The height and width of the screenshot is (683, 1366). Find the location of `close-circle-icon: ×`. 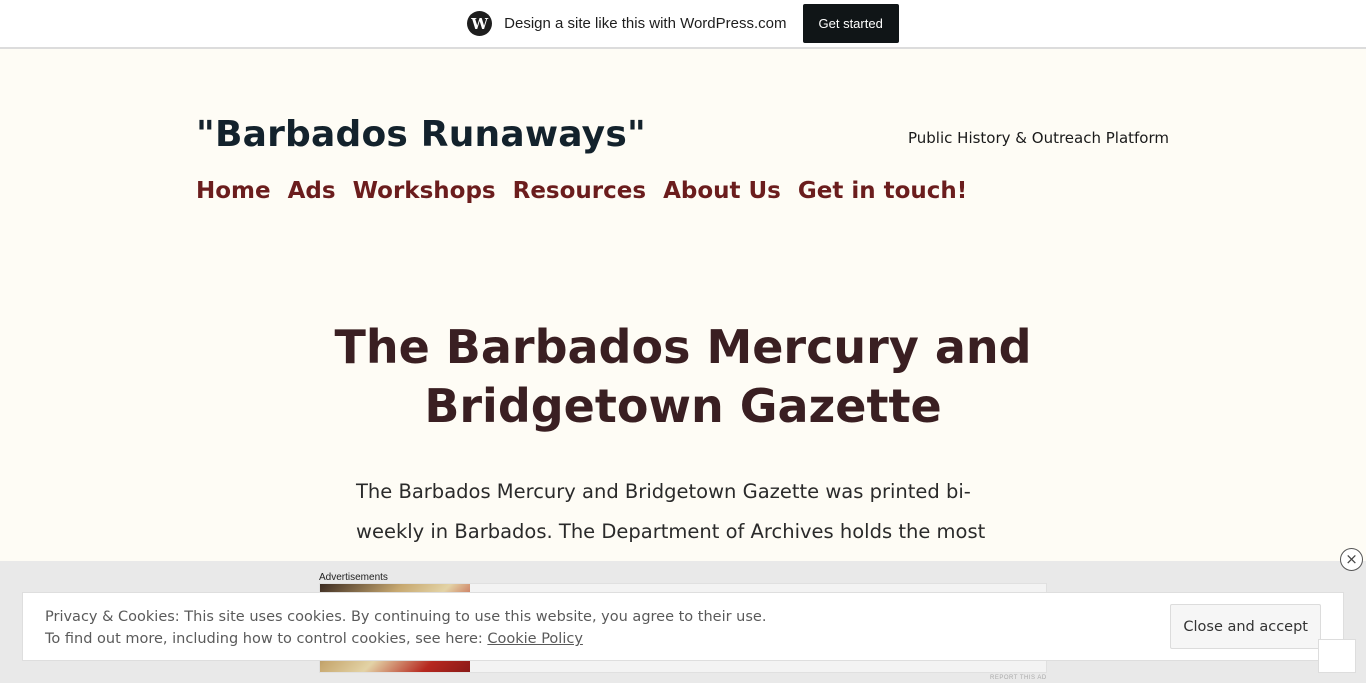

close-circle-icon: × is located at coordinates (1351, 559).